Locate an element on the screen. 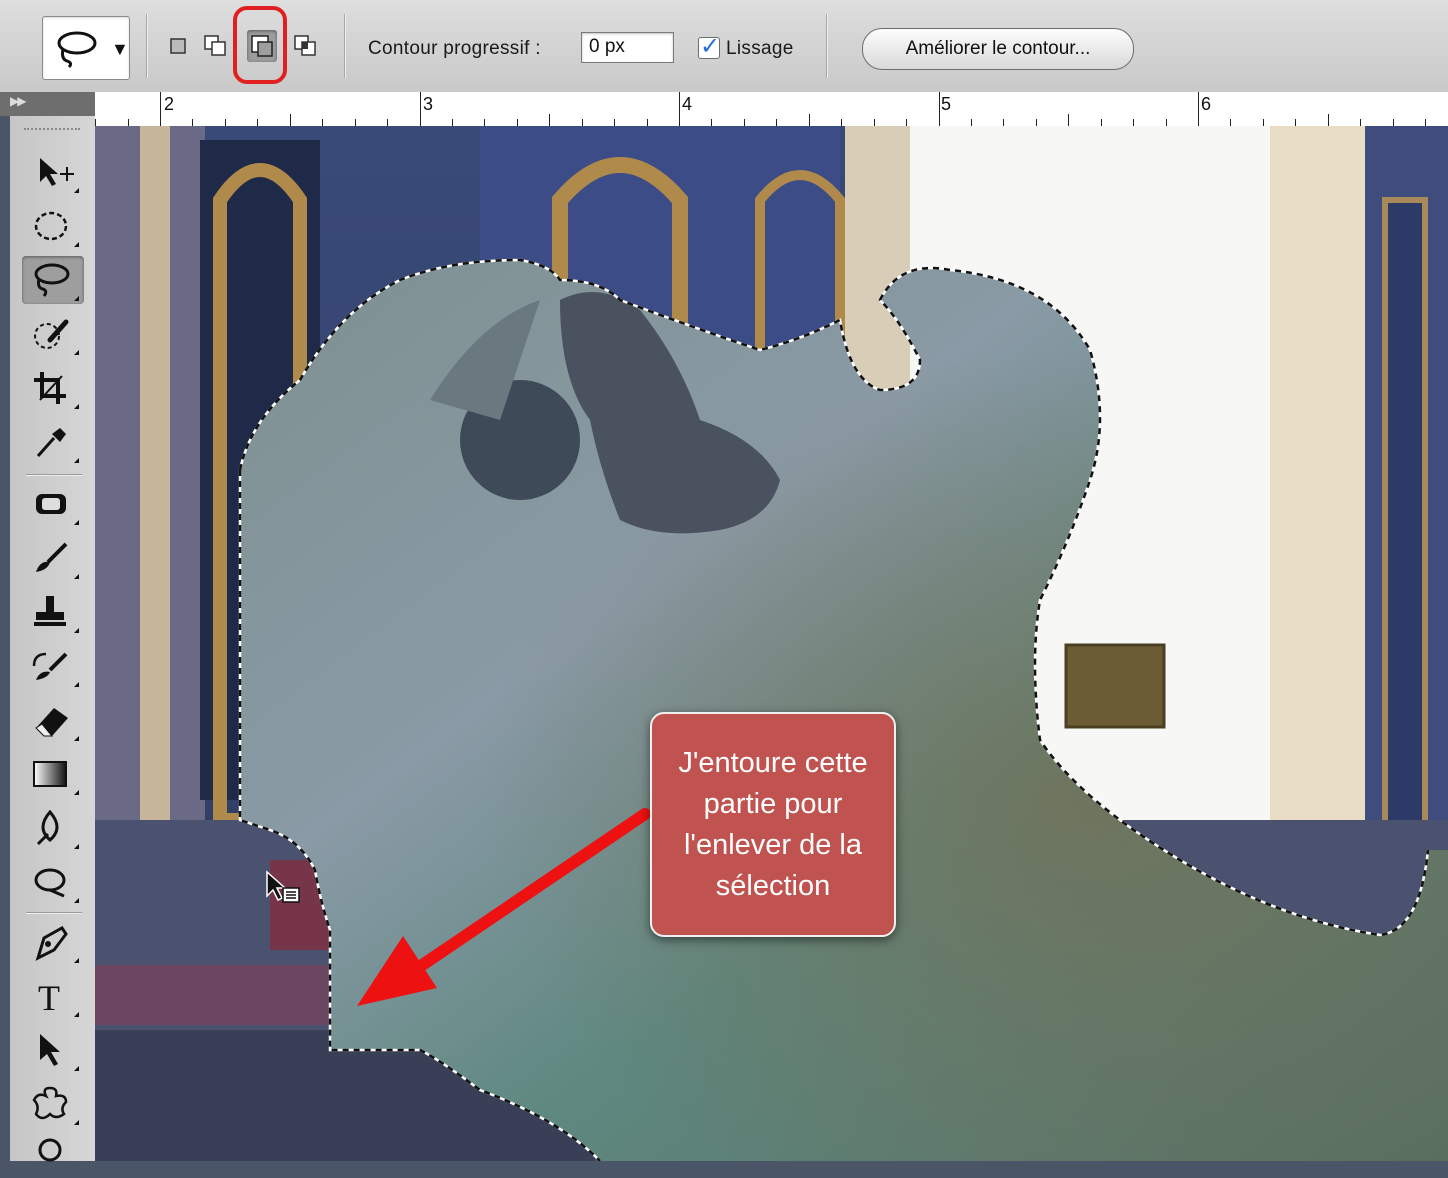 This screenshot has height=1178, width=1448. eraser-tool is located at coordinates (53, 720).